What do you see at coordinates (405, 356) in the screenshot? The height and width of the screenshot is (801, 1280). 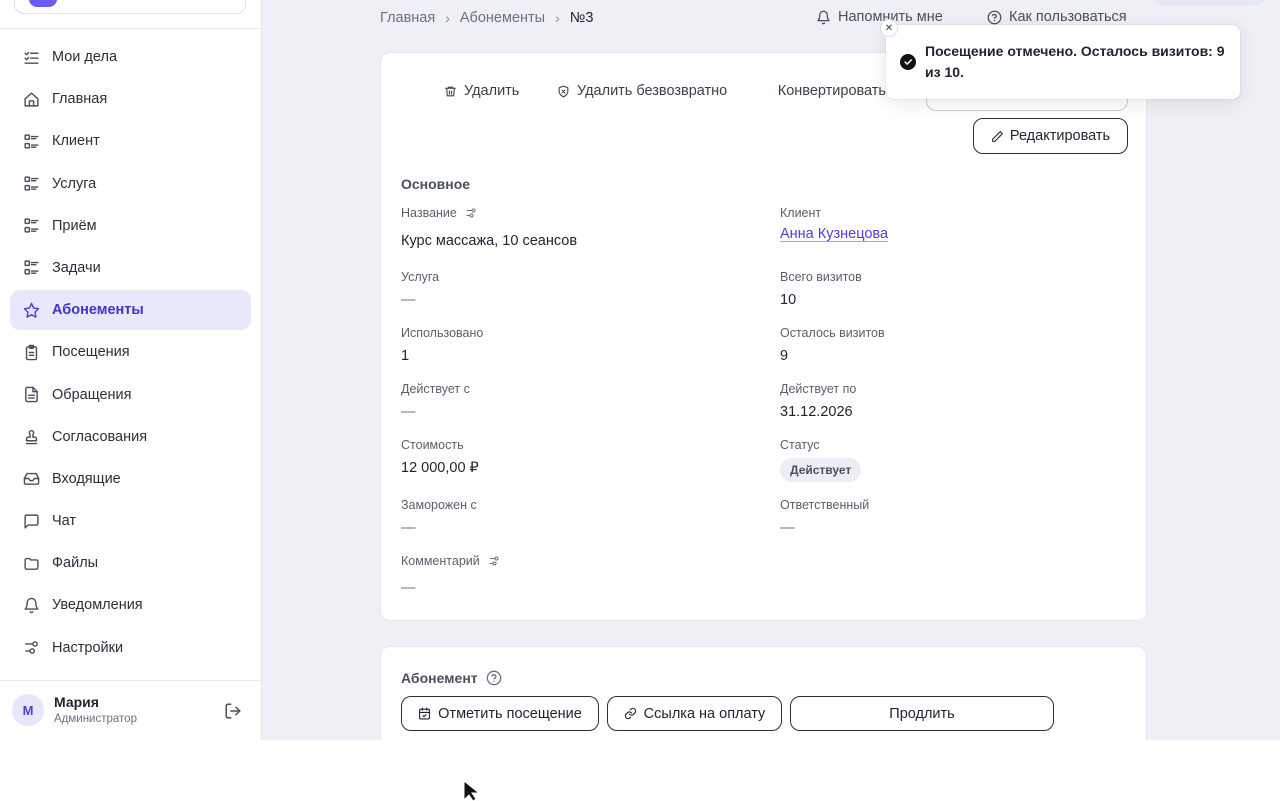 I see `field-value: 1` at bounding box center [405, 356].